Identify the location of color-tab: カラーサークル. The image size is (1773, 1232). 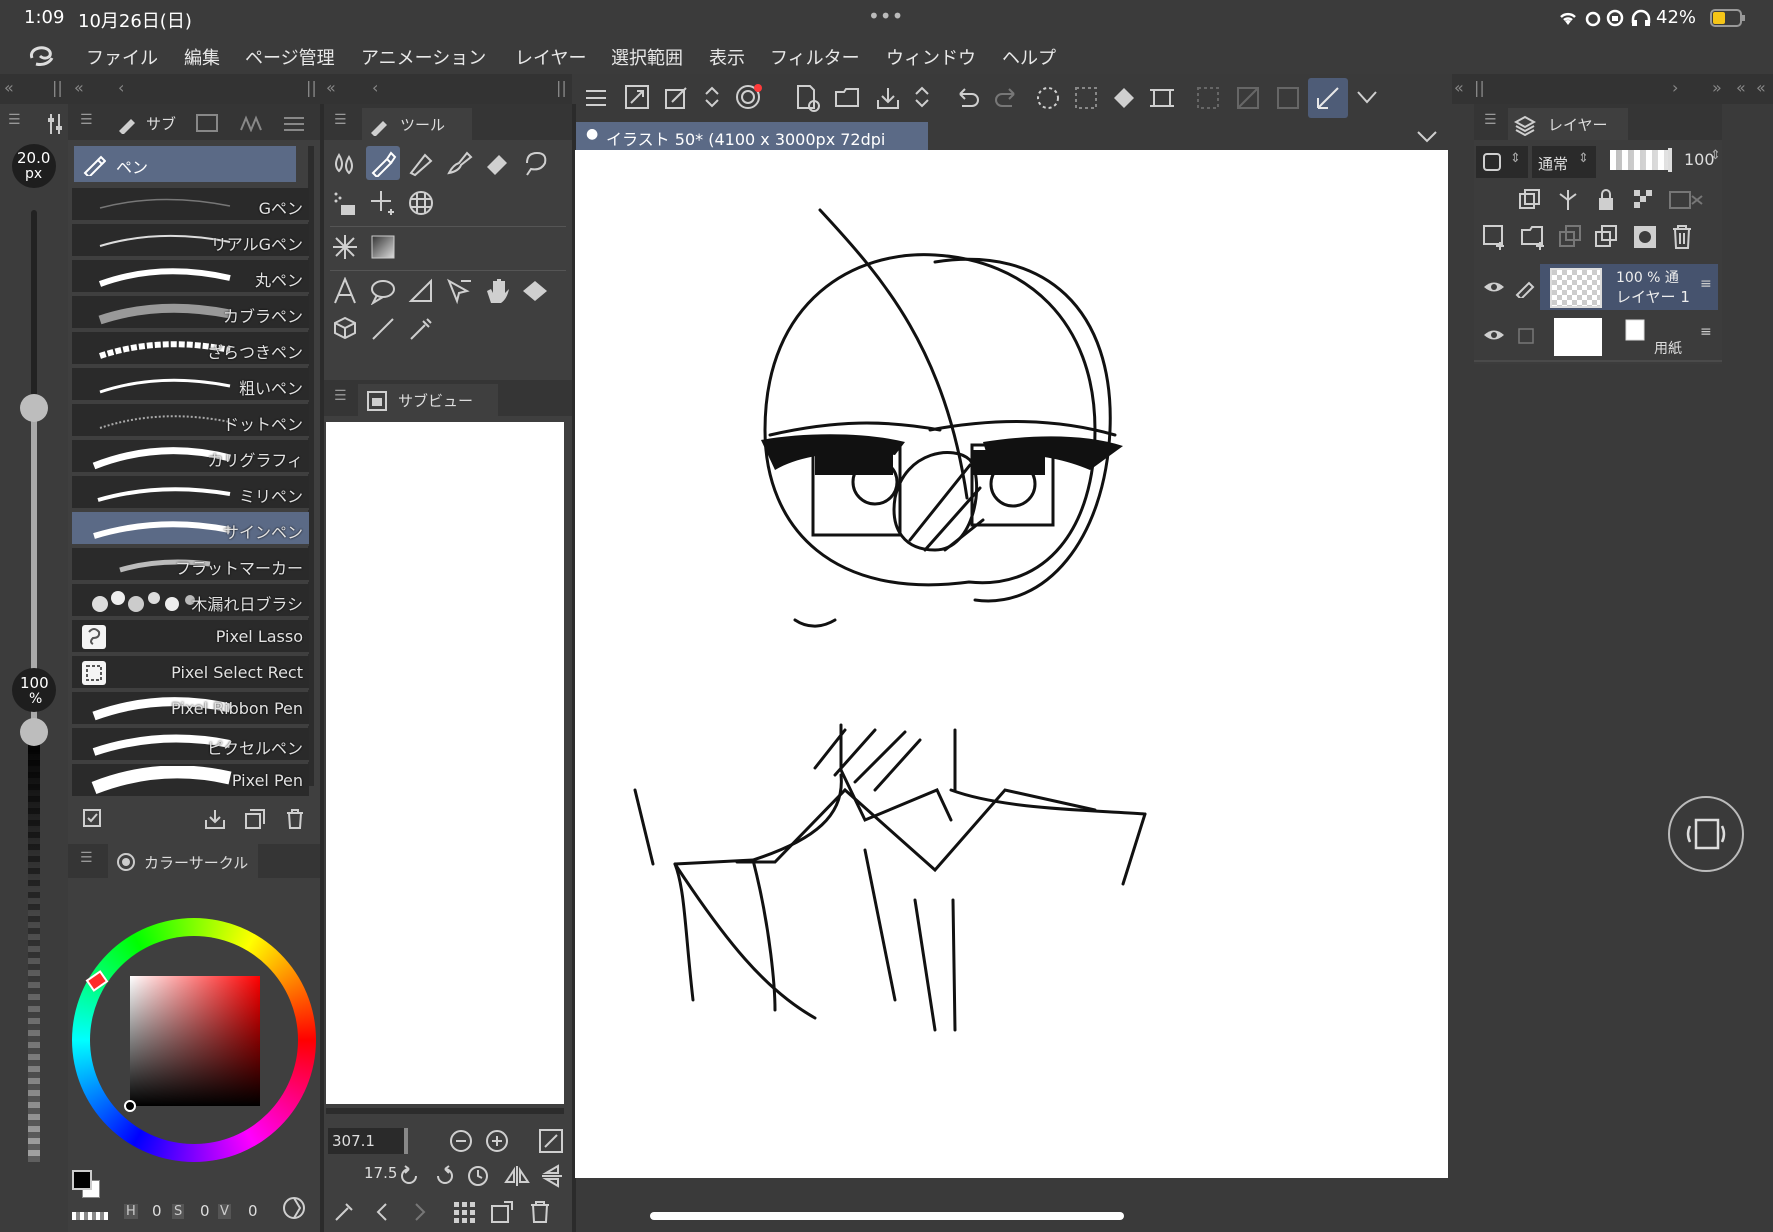
(183, 861).